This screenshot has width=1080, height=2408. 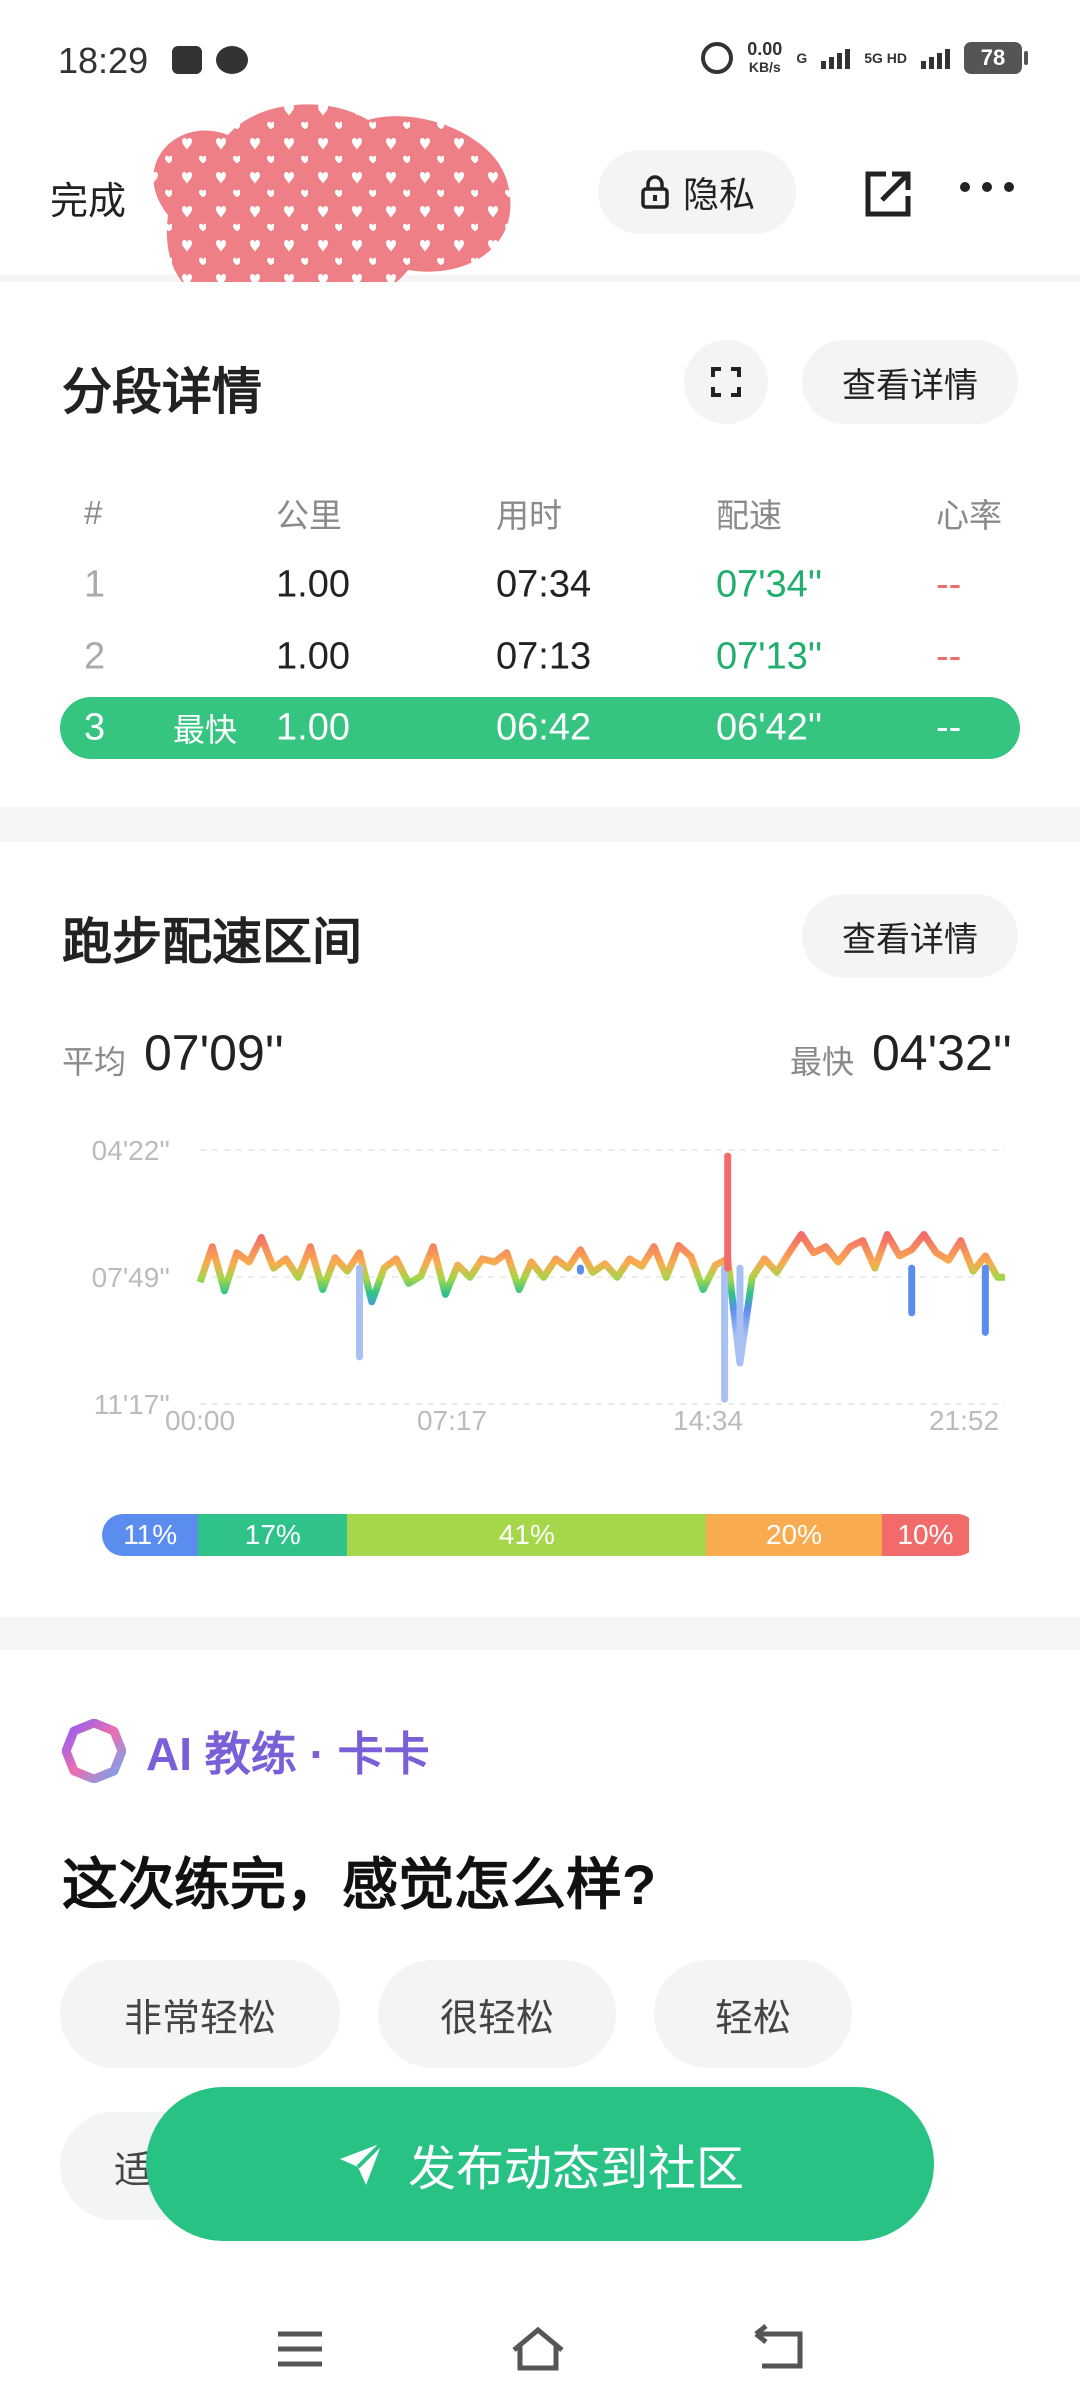 I want to click on share-icon, so click(x=888, y=194).